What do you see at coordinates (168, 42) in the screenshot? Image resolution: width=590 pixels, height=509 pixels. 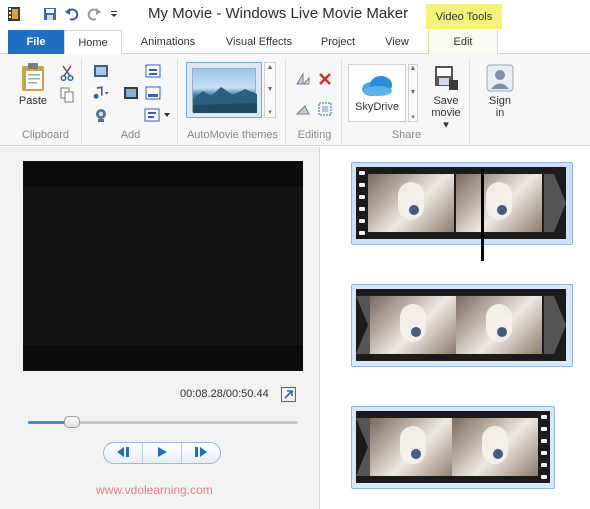 I see `tab-animations: Animations` at bounding box center [168, 42].